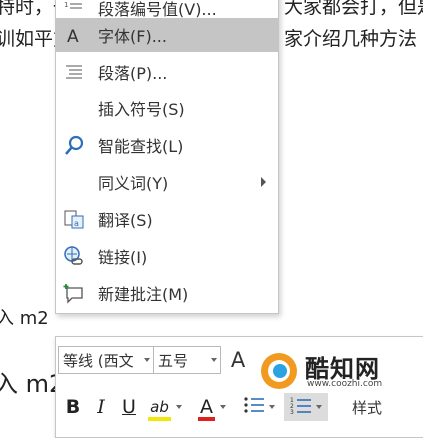  I want to click on svg-text: A, so click(73, 36).